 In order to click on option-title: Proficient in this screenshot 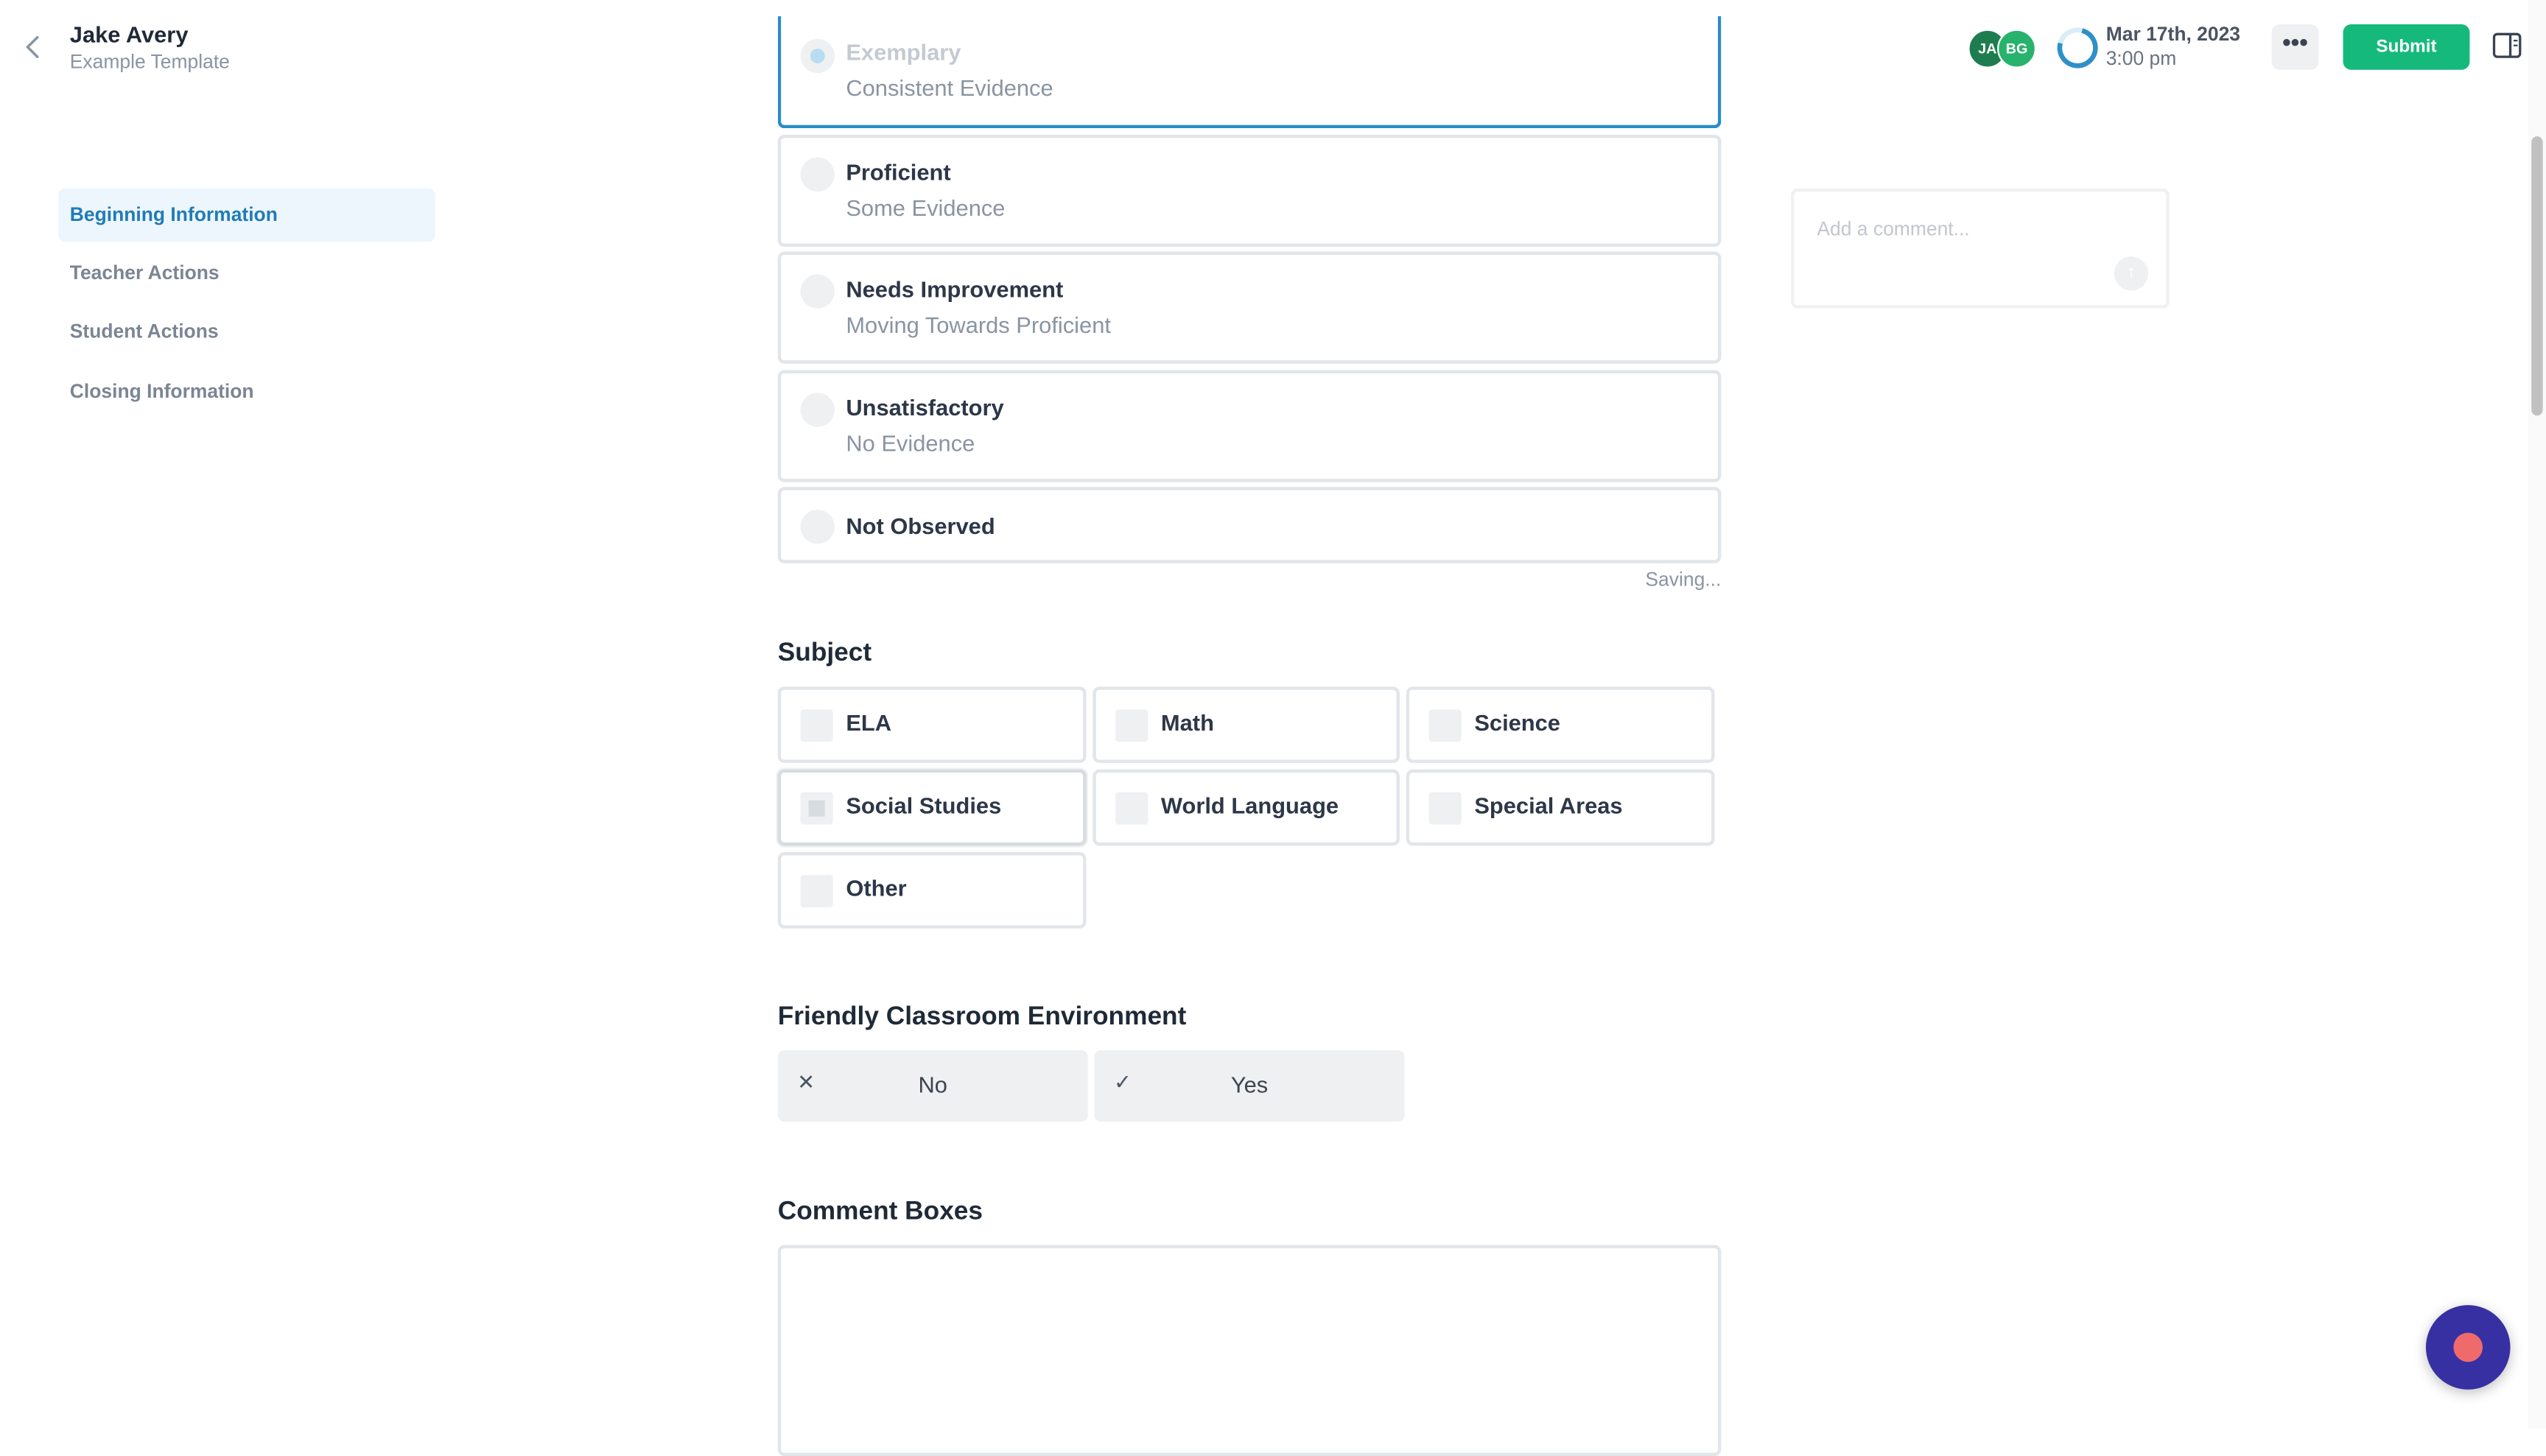, I will do `click(898, 172)`.